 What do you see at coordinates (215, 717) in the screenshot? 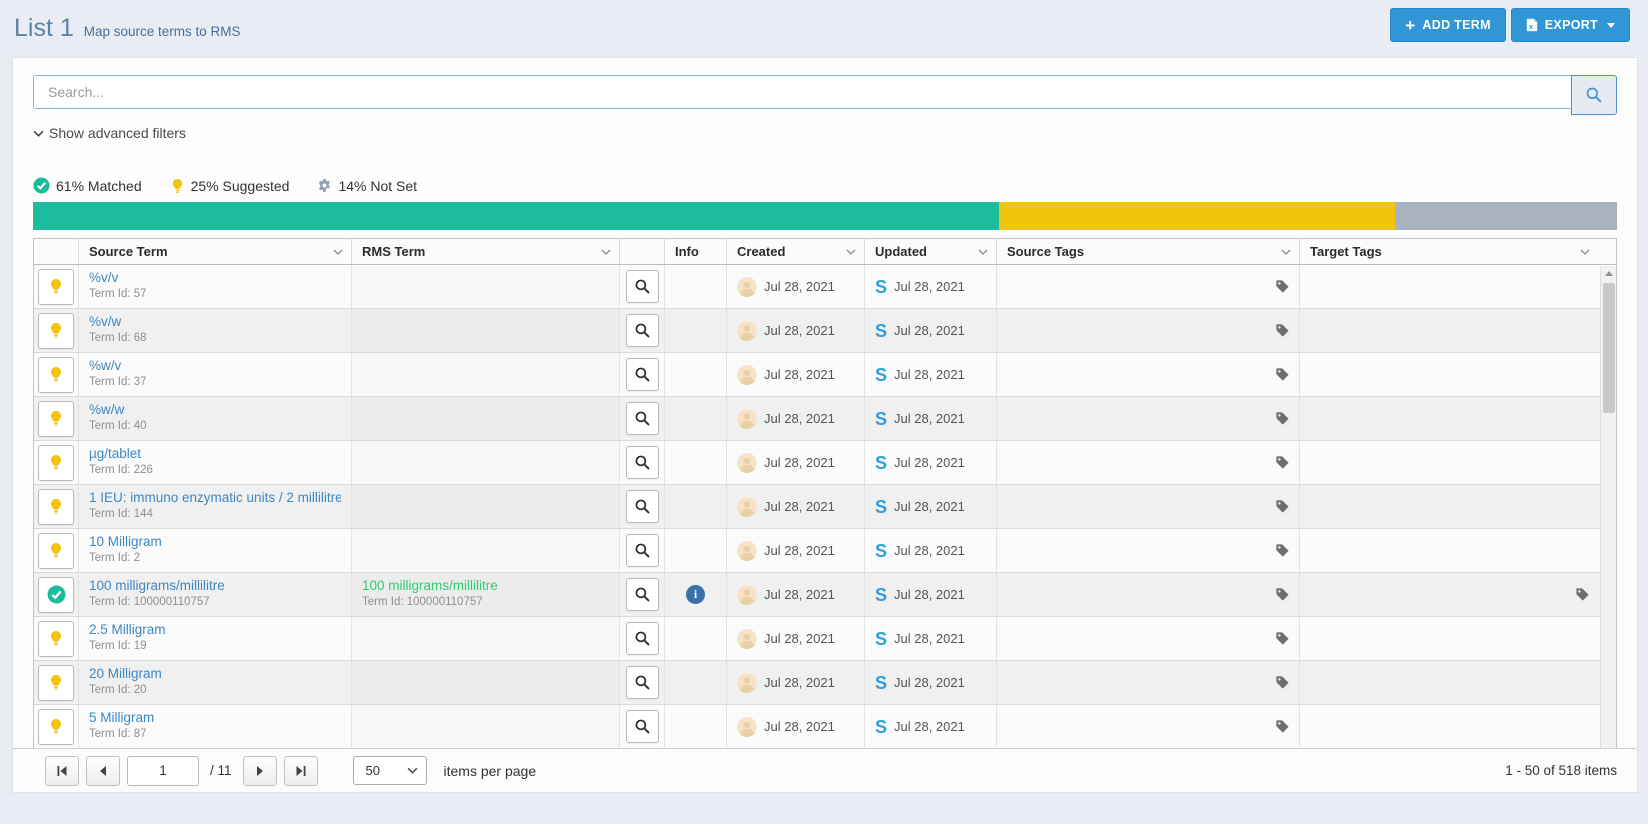
I see `source-term-link: 5 Milligram` at bounding box center [215, 717].